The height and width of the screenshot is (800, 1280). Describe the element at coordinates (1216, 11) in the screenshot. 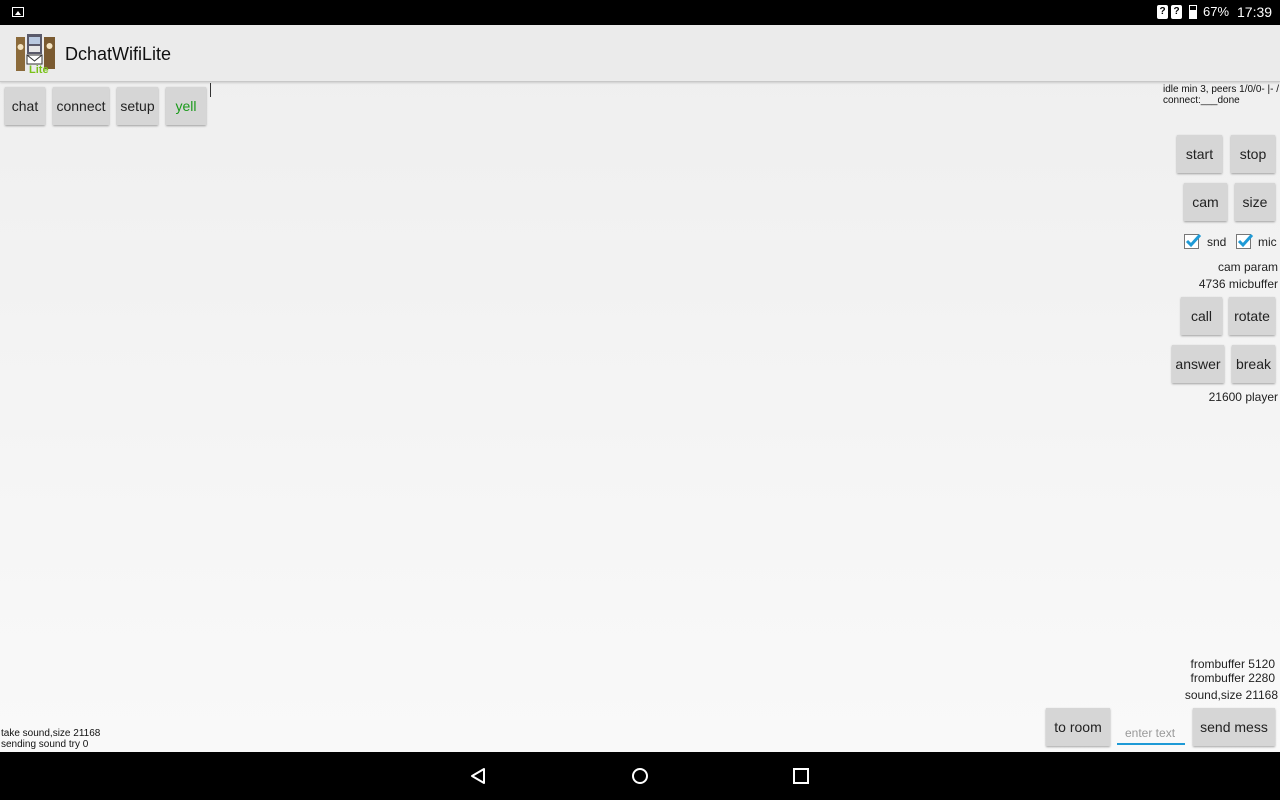

I see `battery-percent: 67%` at that location.